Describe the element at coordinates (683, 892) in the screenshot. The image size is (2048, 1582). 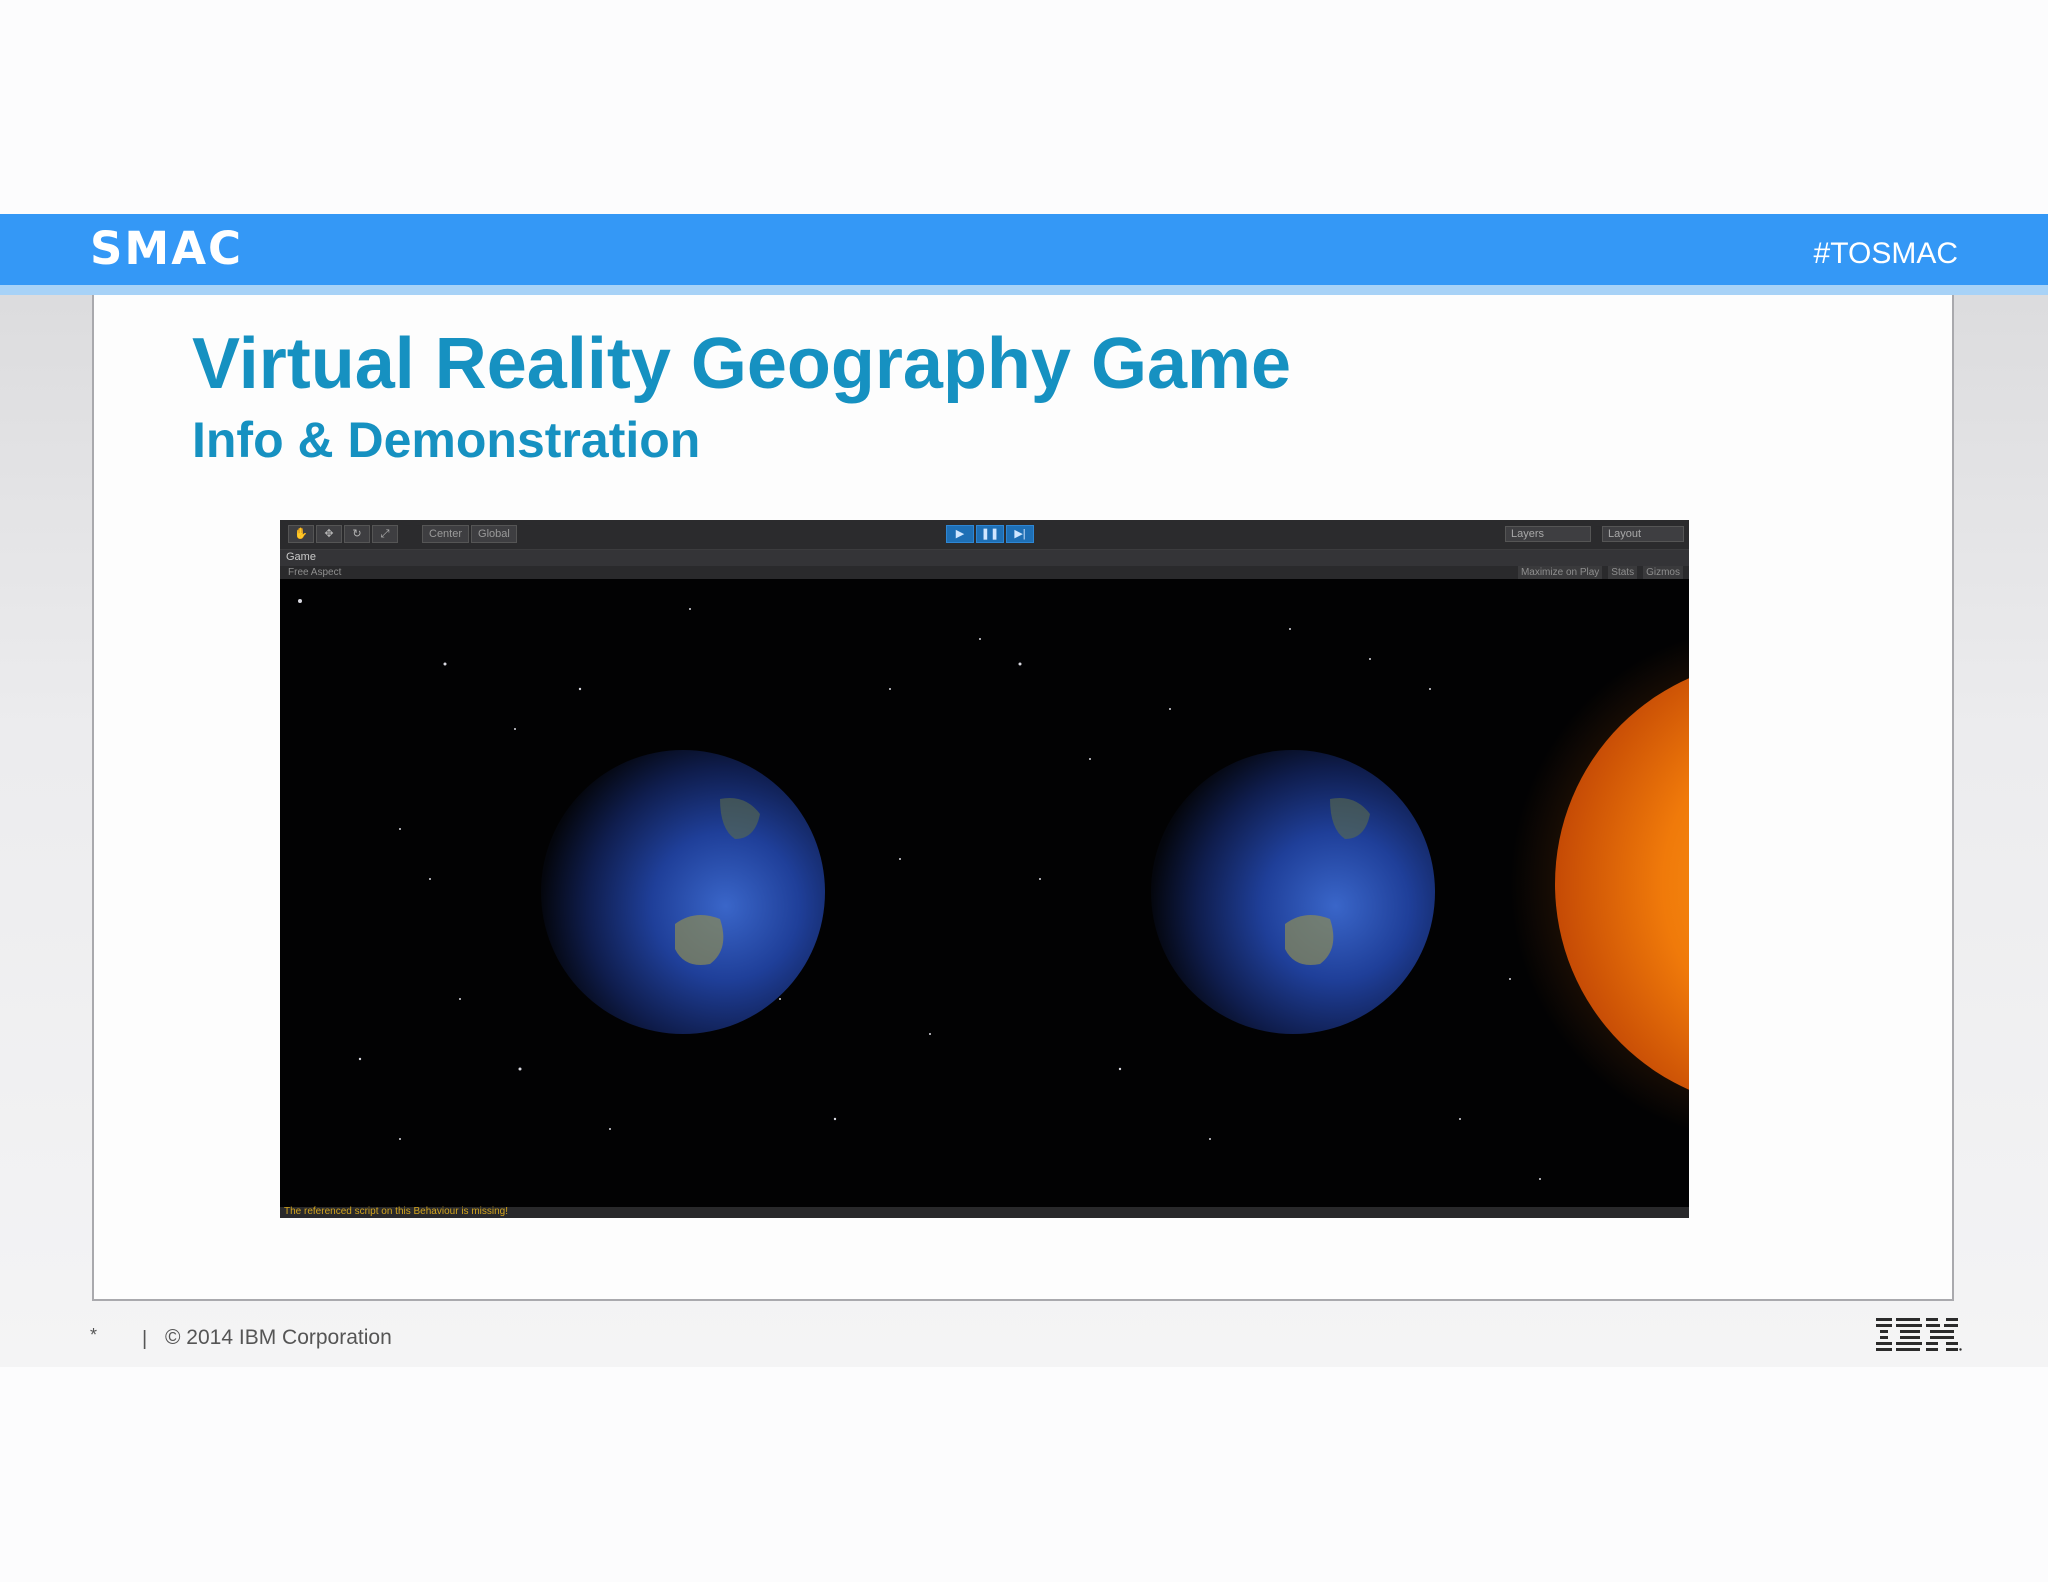
I see `earth-left` at that location.